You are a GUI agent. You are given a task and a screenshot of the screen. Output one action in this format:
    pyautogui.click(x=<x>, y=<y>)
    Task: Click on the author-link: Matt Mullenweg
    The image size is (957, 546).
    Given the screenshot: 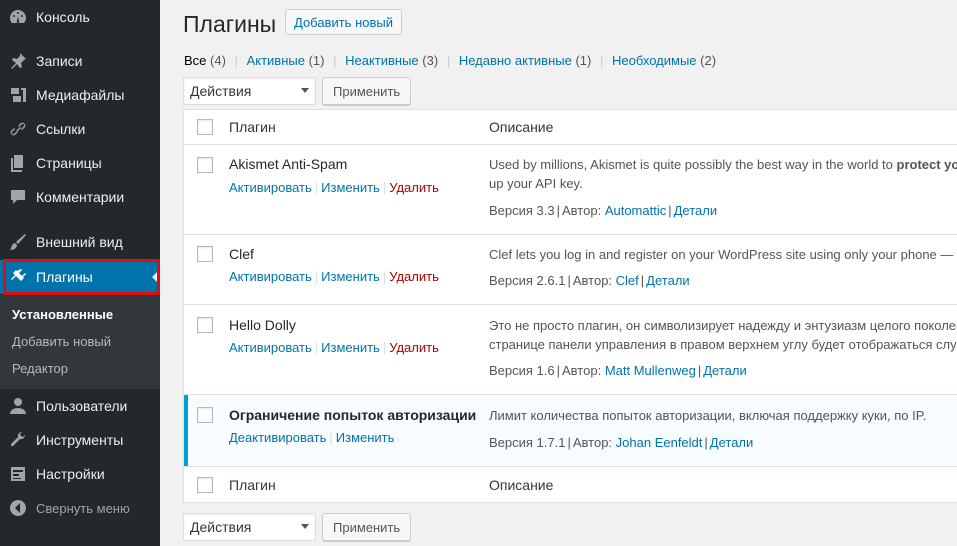 What is the action you would take?
    pyautogui.click(x=650, y=370)
    